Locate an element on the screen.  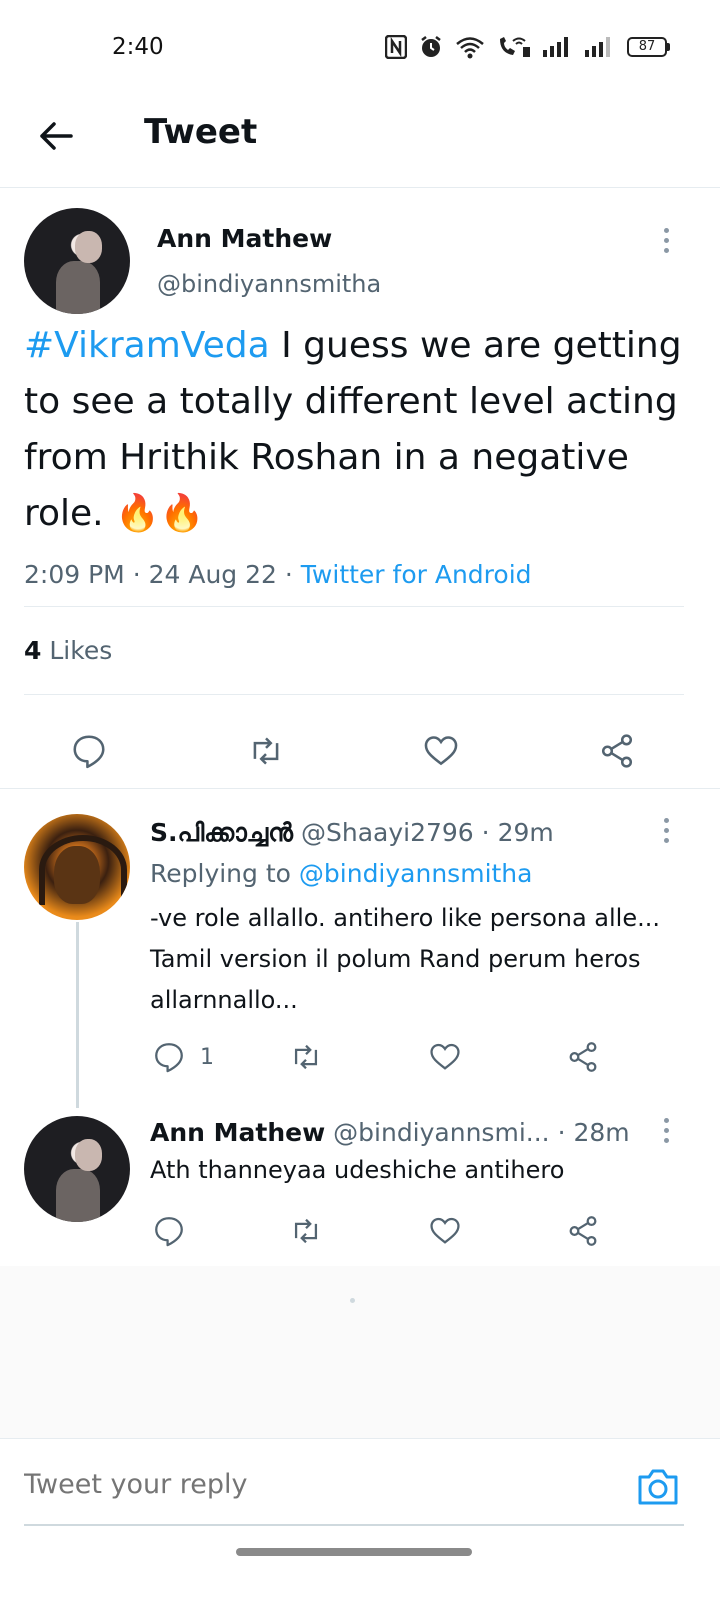
status-icons: 87 is located at coordinates (527, 47).